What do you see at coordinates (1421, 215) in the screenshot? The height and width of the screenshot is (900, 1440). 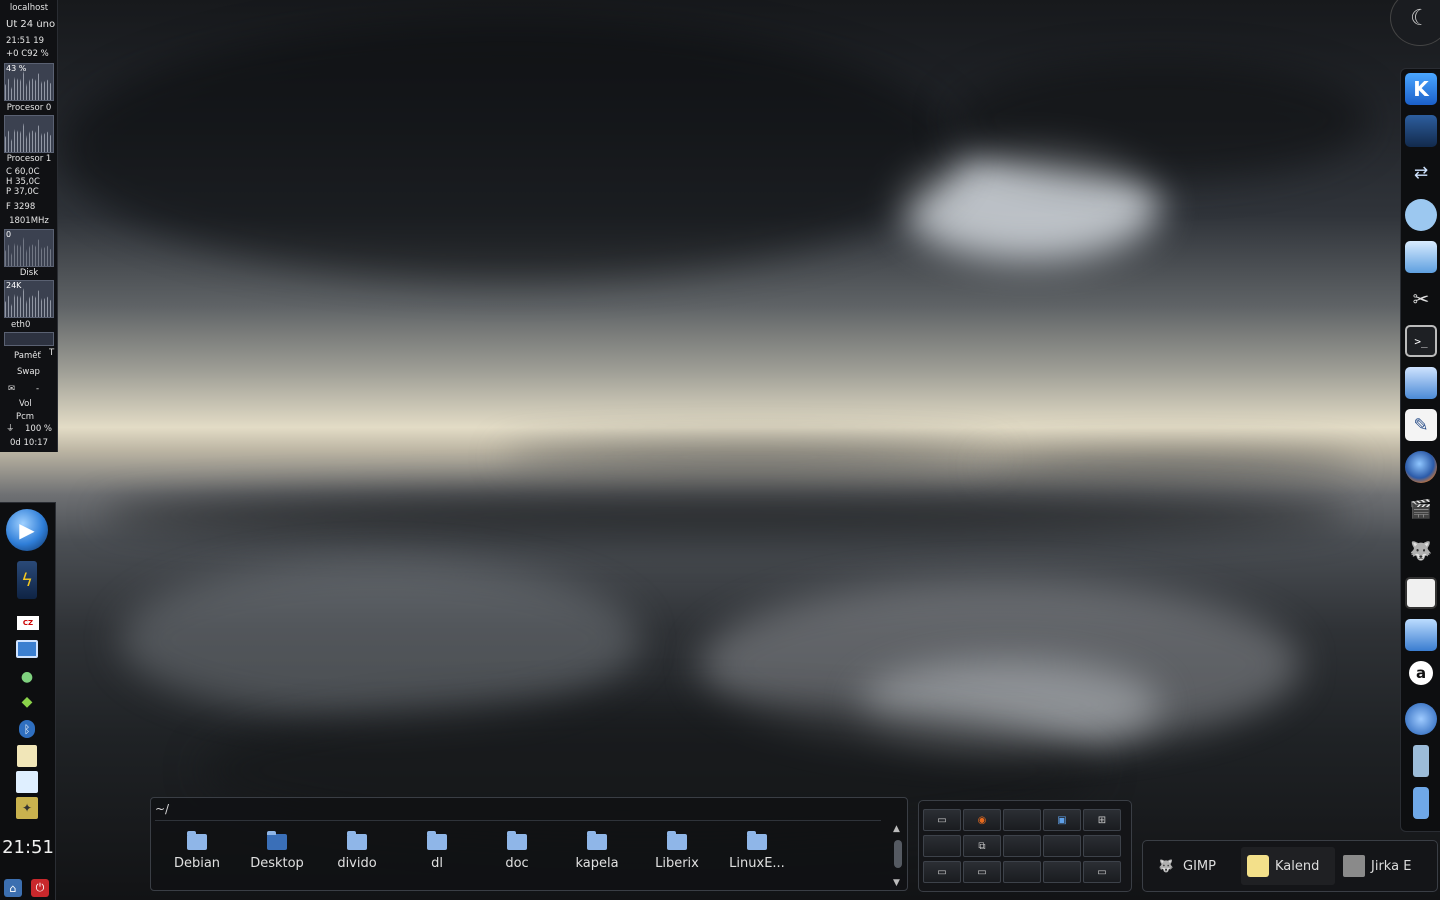 I see `system-monitor-icon` at bounding box center [1421, 215].